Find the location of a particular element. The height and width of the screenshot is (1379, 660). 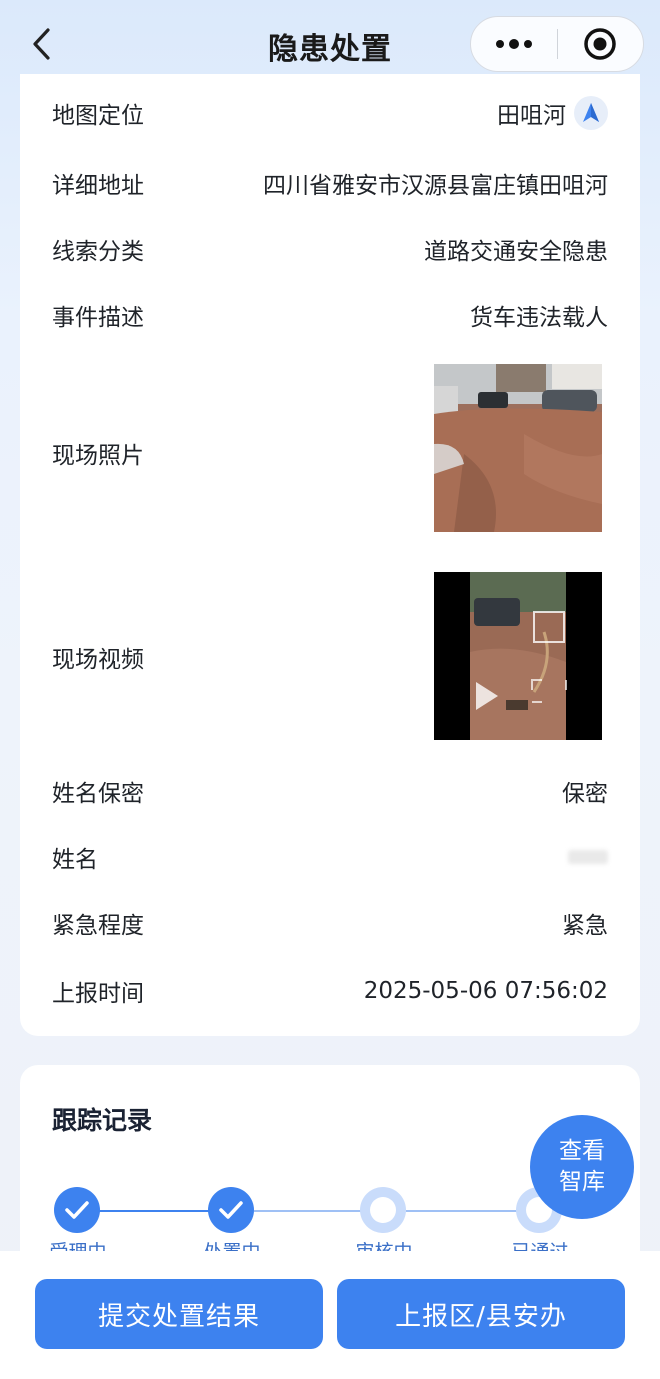

close-button is located at coordinates (601, 44).